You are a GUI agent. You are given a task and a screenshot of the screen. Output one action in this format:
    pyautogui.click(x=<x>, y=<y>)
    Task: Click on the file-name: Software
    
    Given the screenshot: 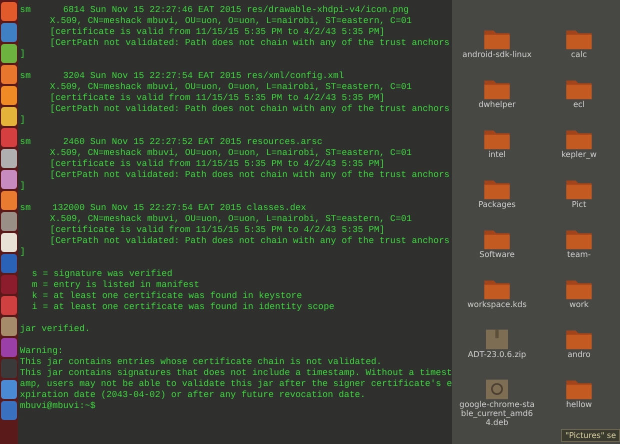 What is the action you would take?
    pyautogui.click(x=497, y=254)
    